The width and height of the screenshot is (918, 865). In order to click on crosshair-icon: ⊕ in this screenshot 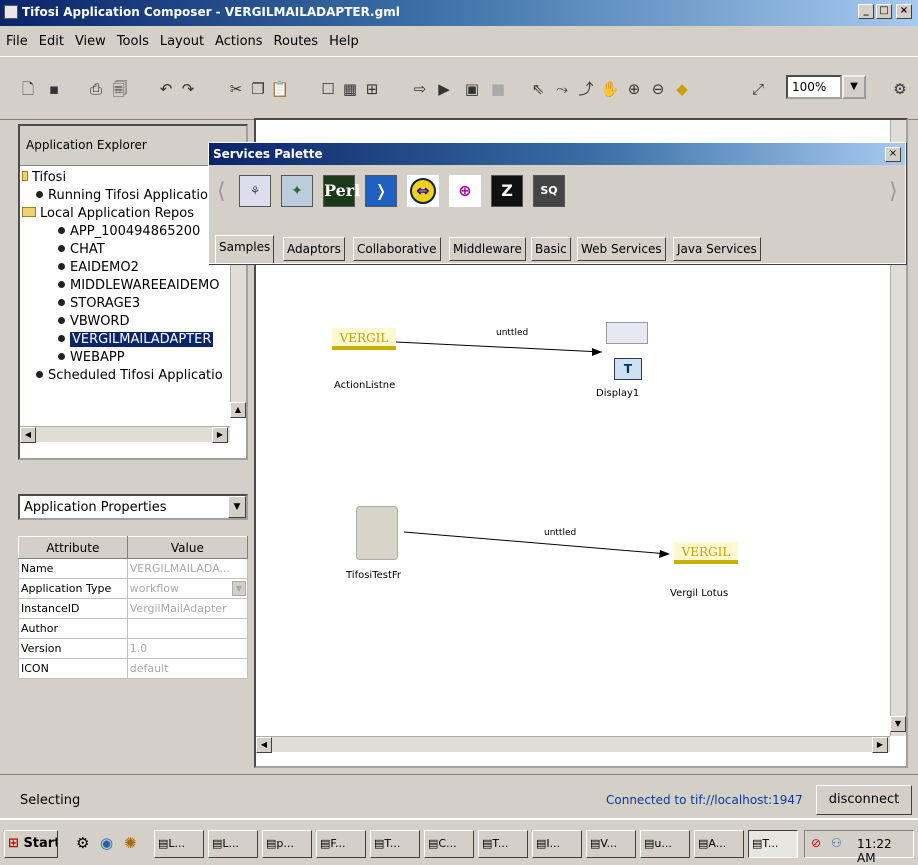, I will do `click(465, 191)`.